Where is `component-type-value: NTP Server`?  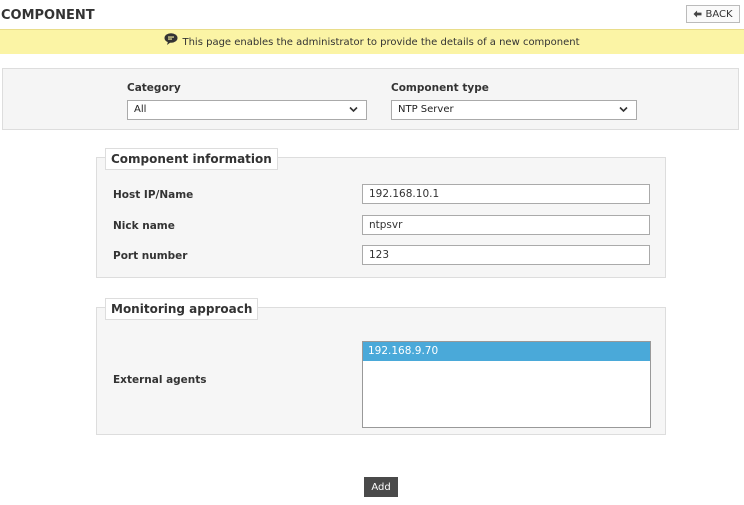
component-type-value: NTP Server is located at coordinates (426, 109).